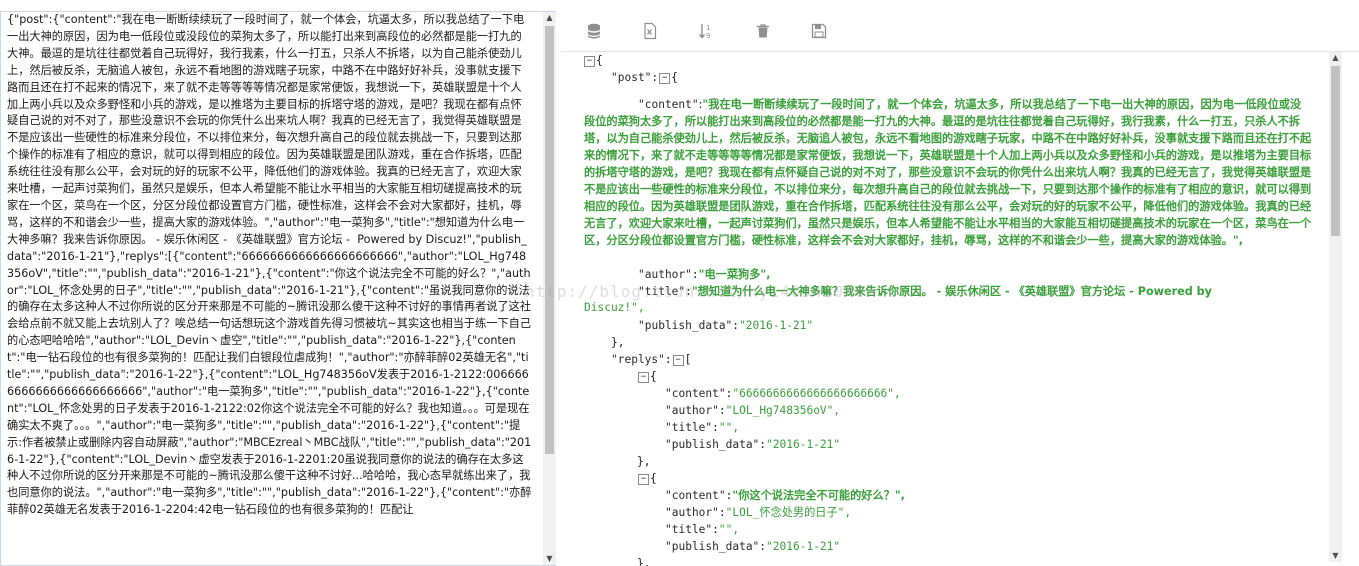 Image resolution: width=1359 pixels, height=566 pixels. Describe the element at coordinates (708, 28) in the screenshot. I see `svg-text: 1` at that location.